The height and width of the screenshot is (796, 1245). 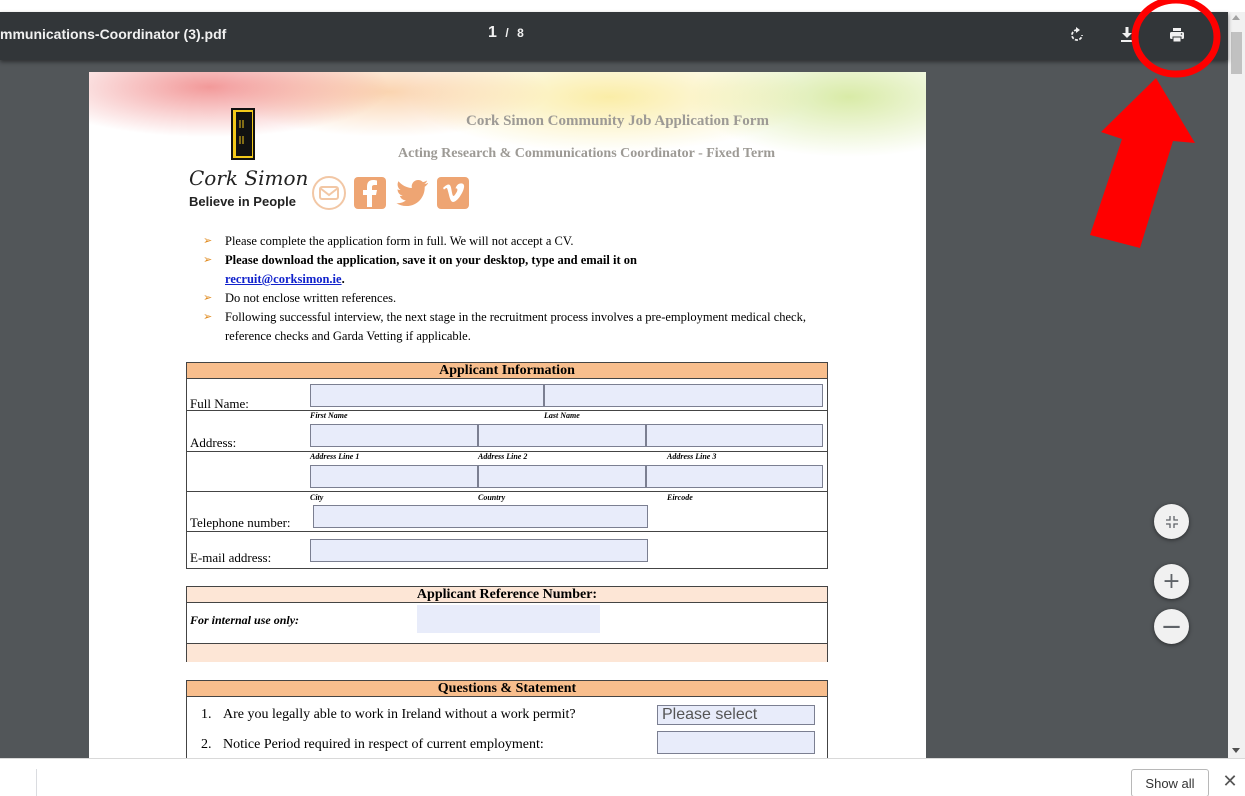 I want to click on shelf-divider, so click(x=36, y=782).